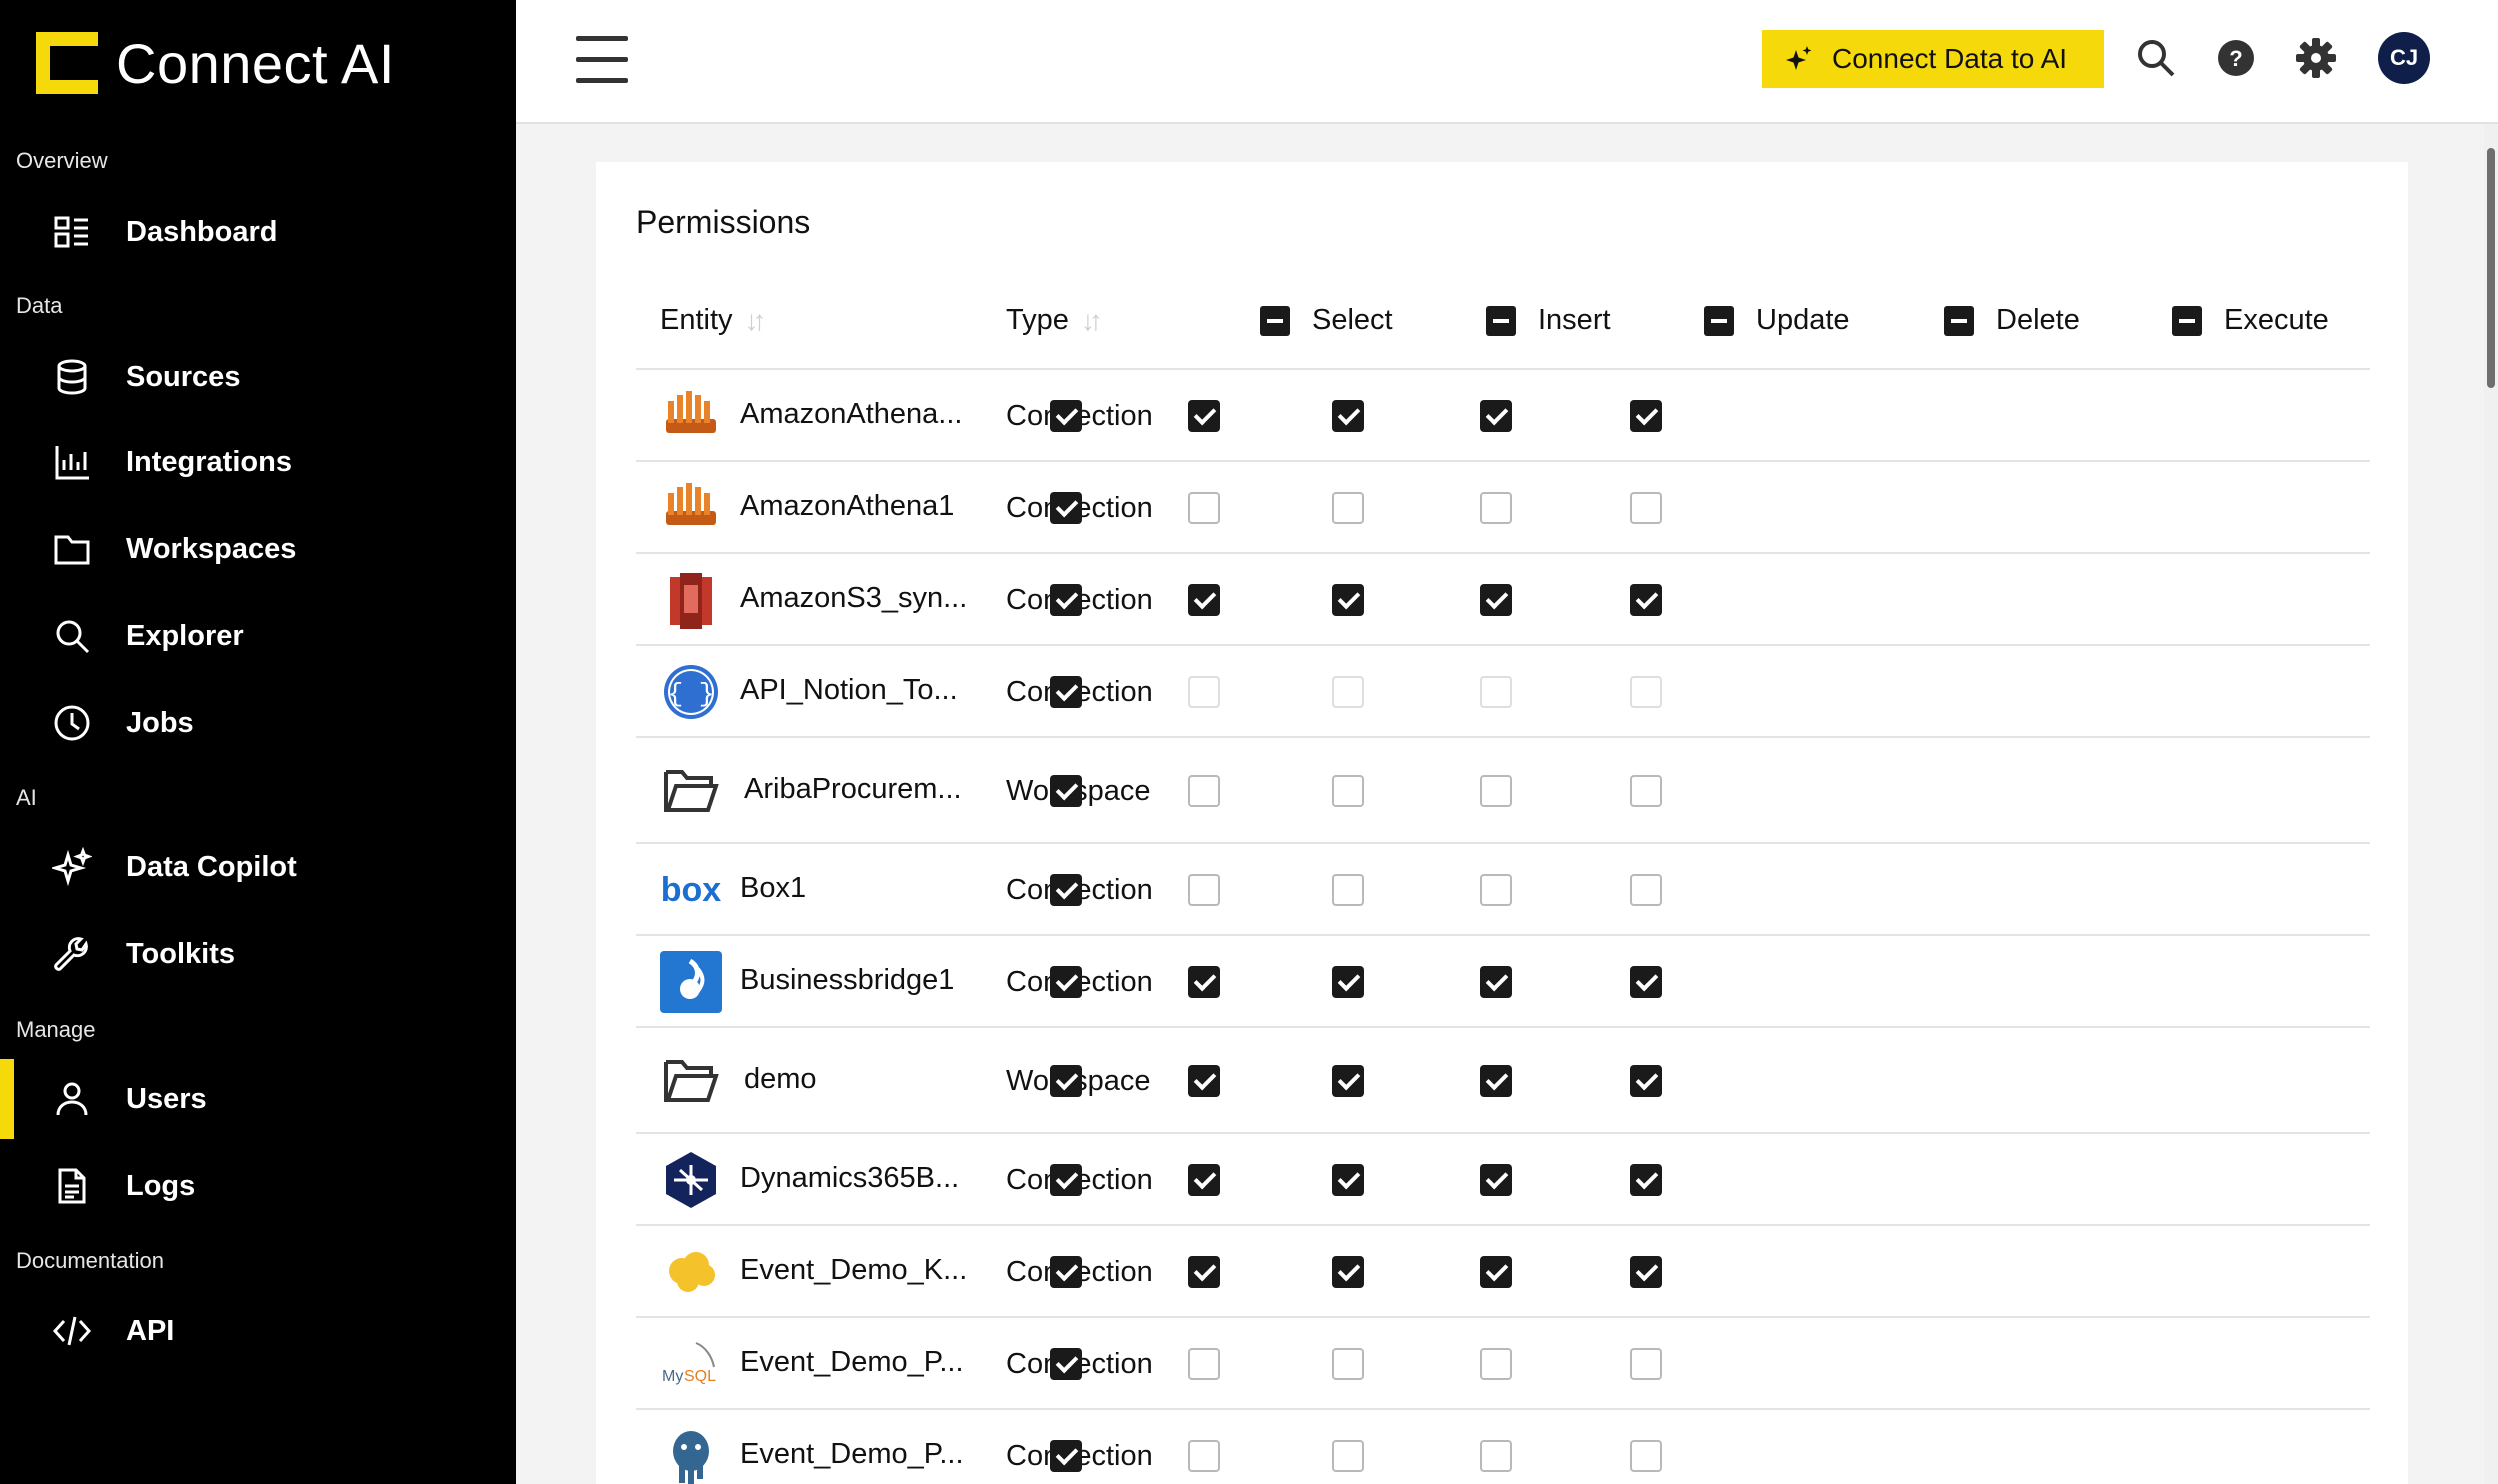  Describe the element at coordinates (2491, 804) in the screenshot. I see `page-scrollbar` at that location.